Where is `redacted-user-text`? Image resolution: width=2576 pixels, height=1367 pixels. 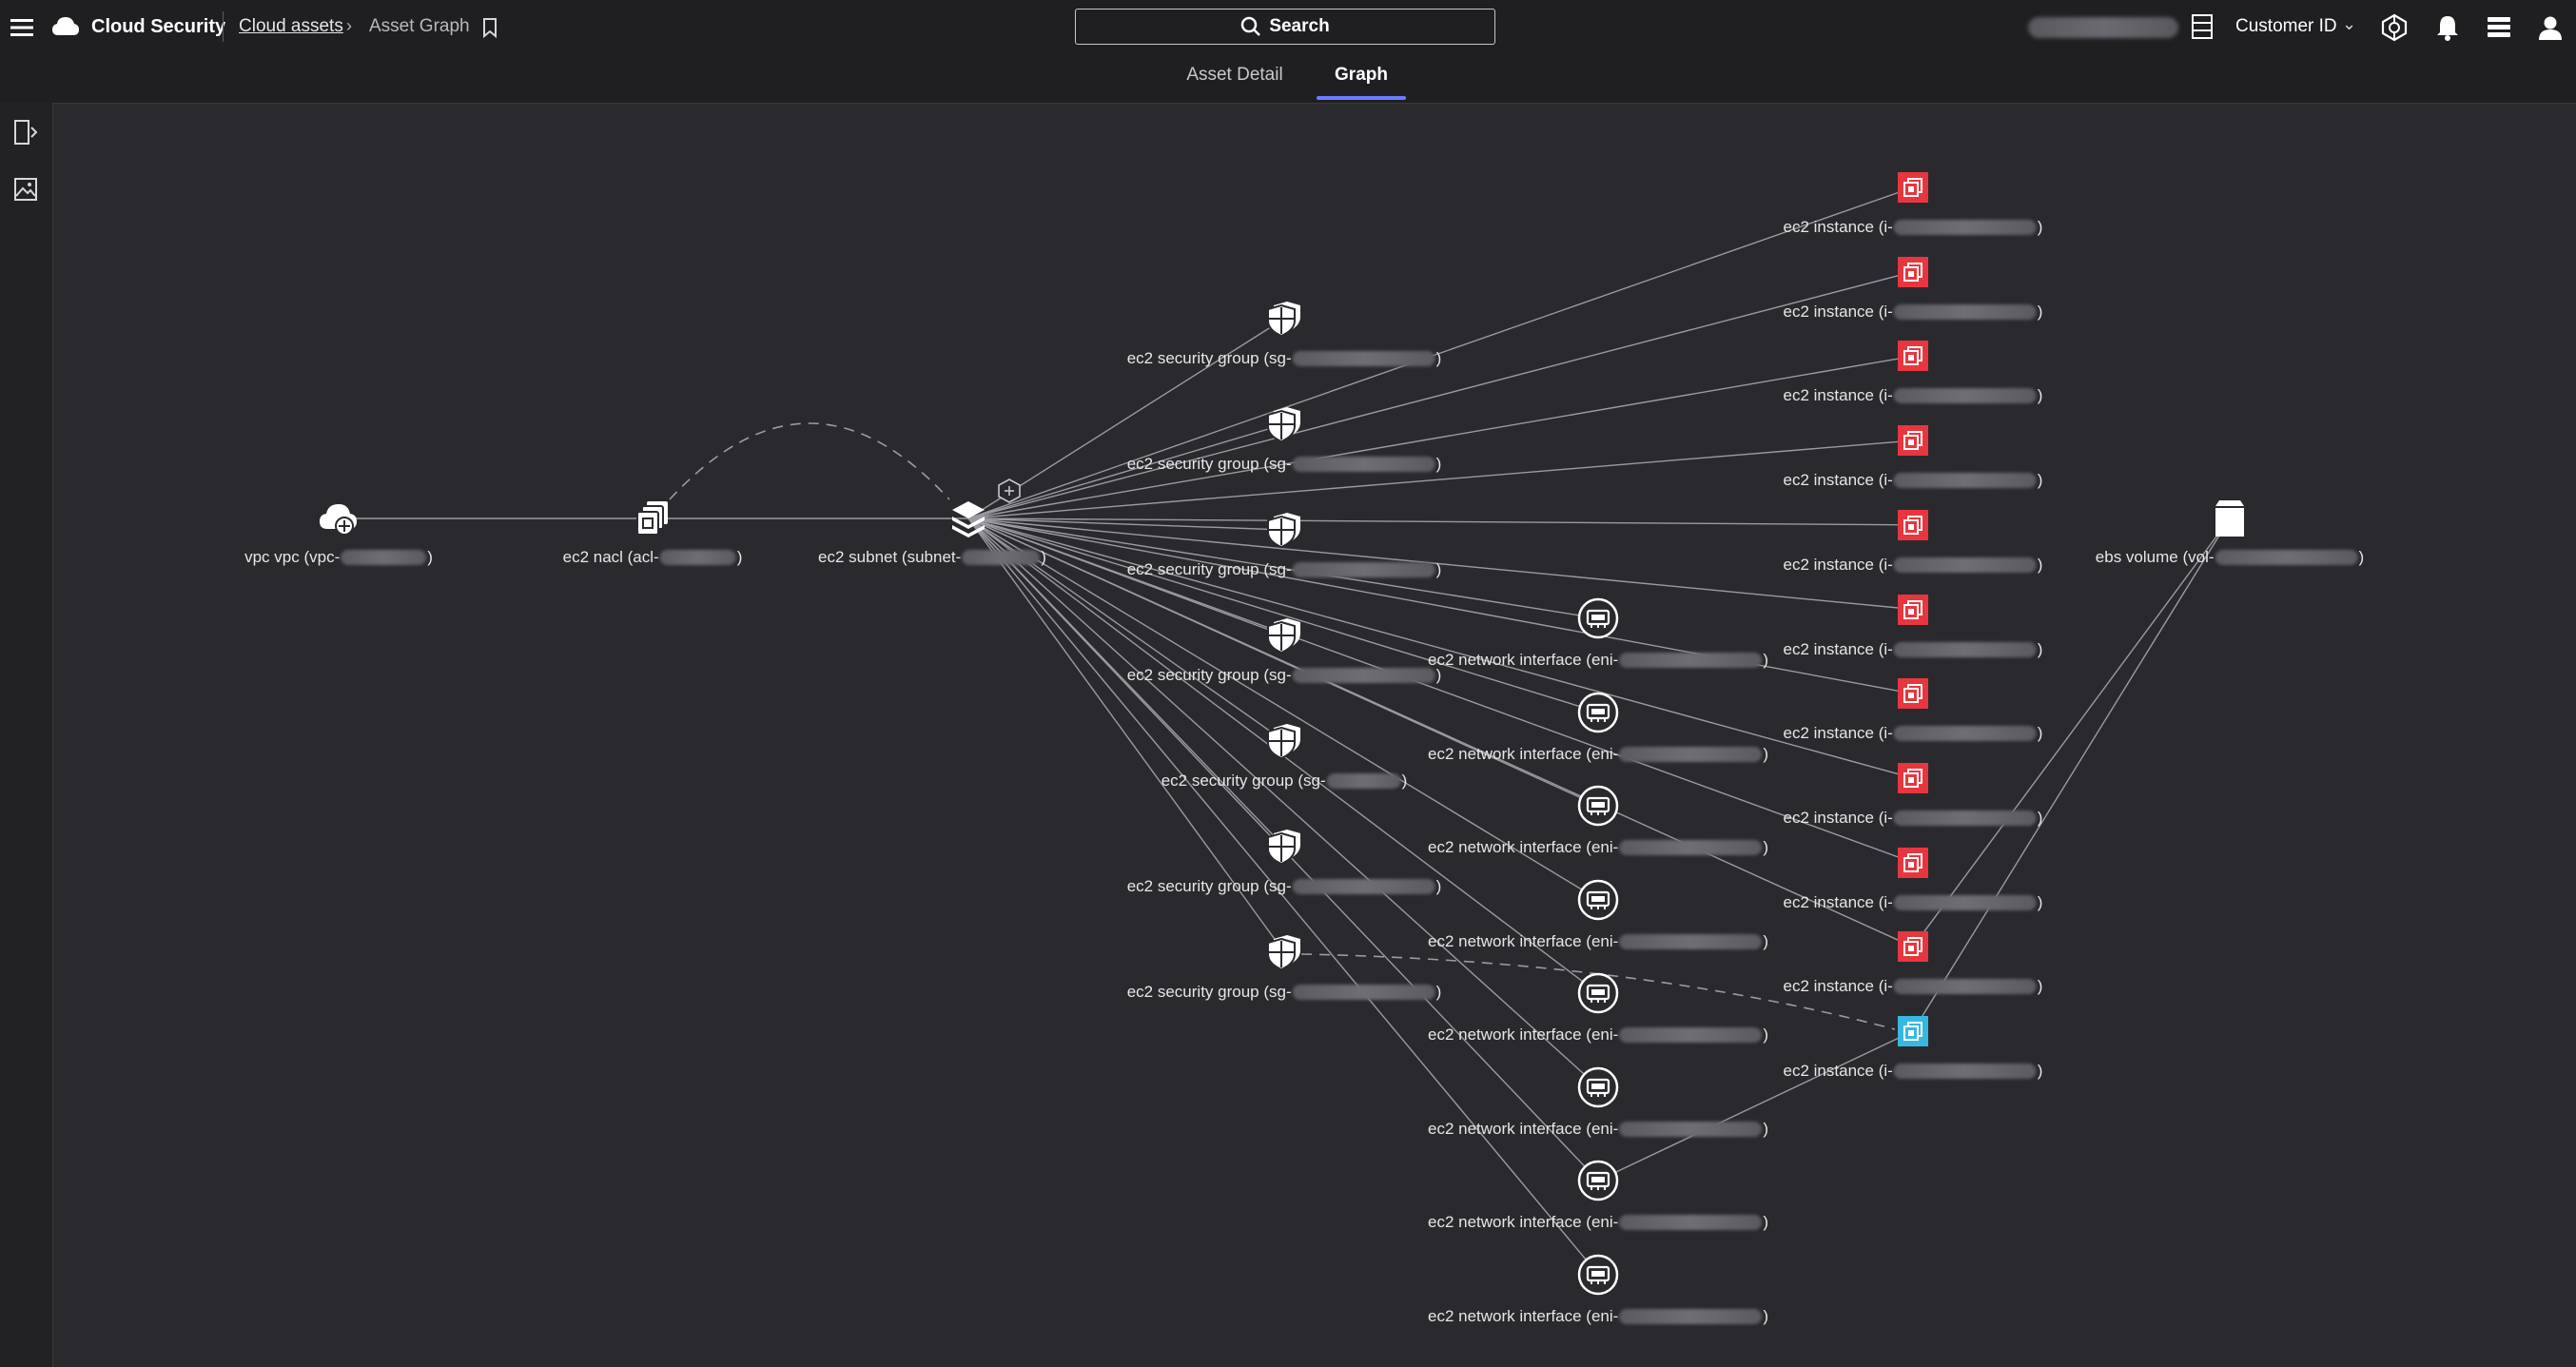
redacted-user-text is located at coordinates (2103, 27).